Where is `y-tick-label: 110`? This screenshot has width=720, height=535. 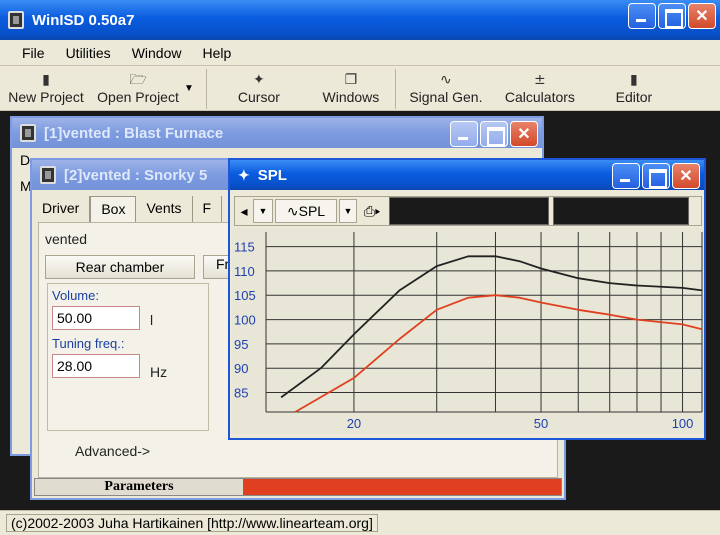
y-tick-label: 110 is located at coordinates (244, 271).